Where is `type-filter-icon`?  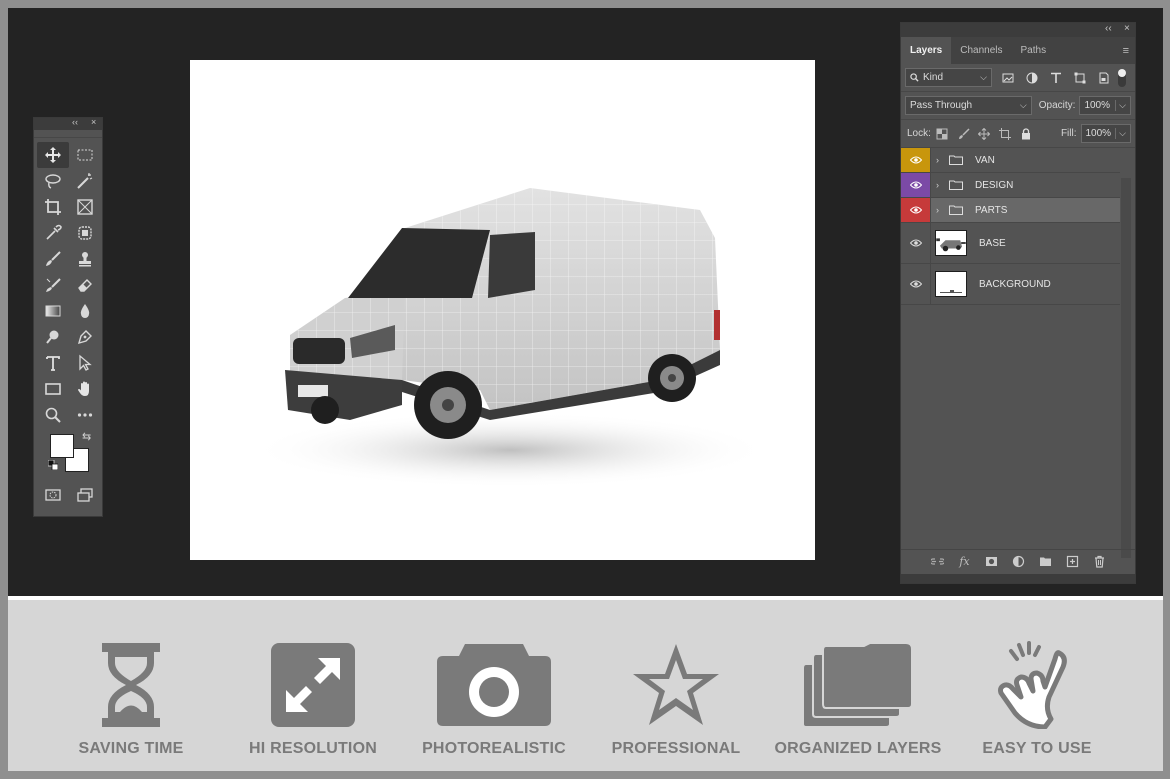 type-filter-icon is located at coordinates (1056, 78).